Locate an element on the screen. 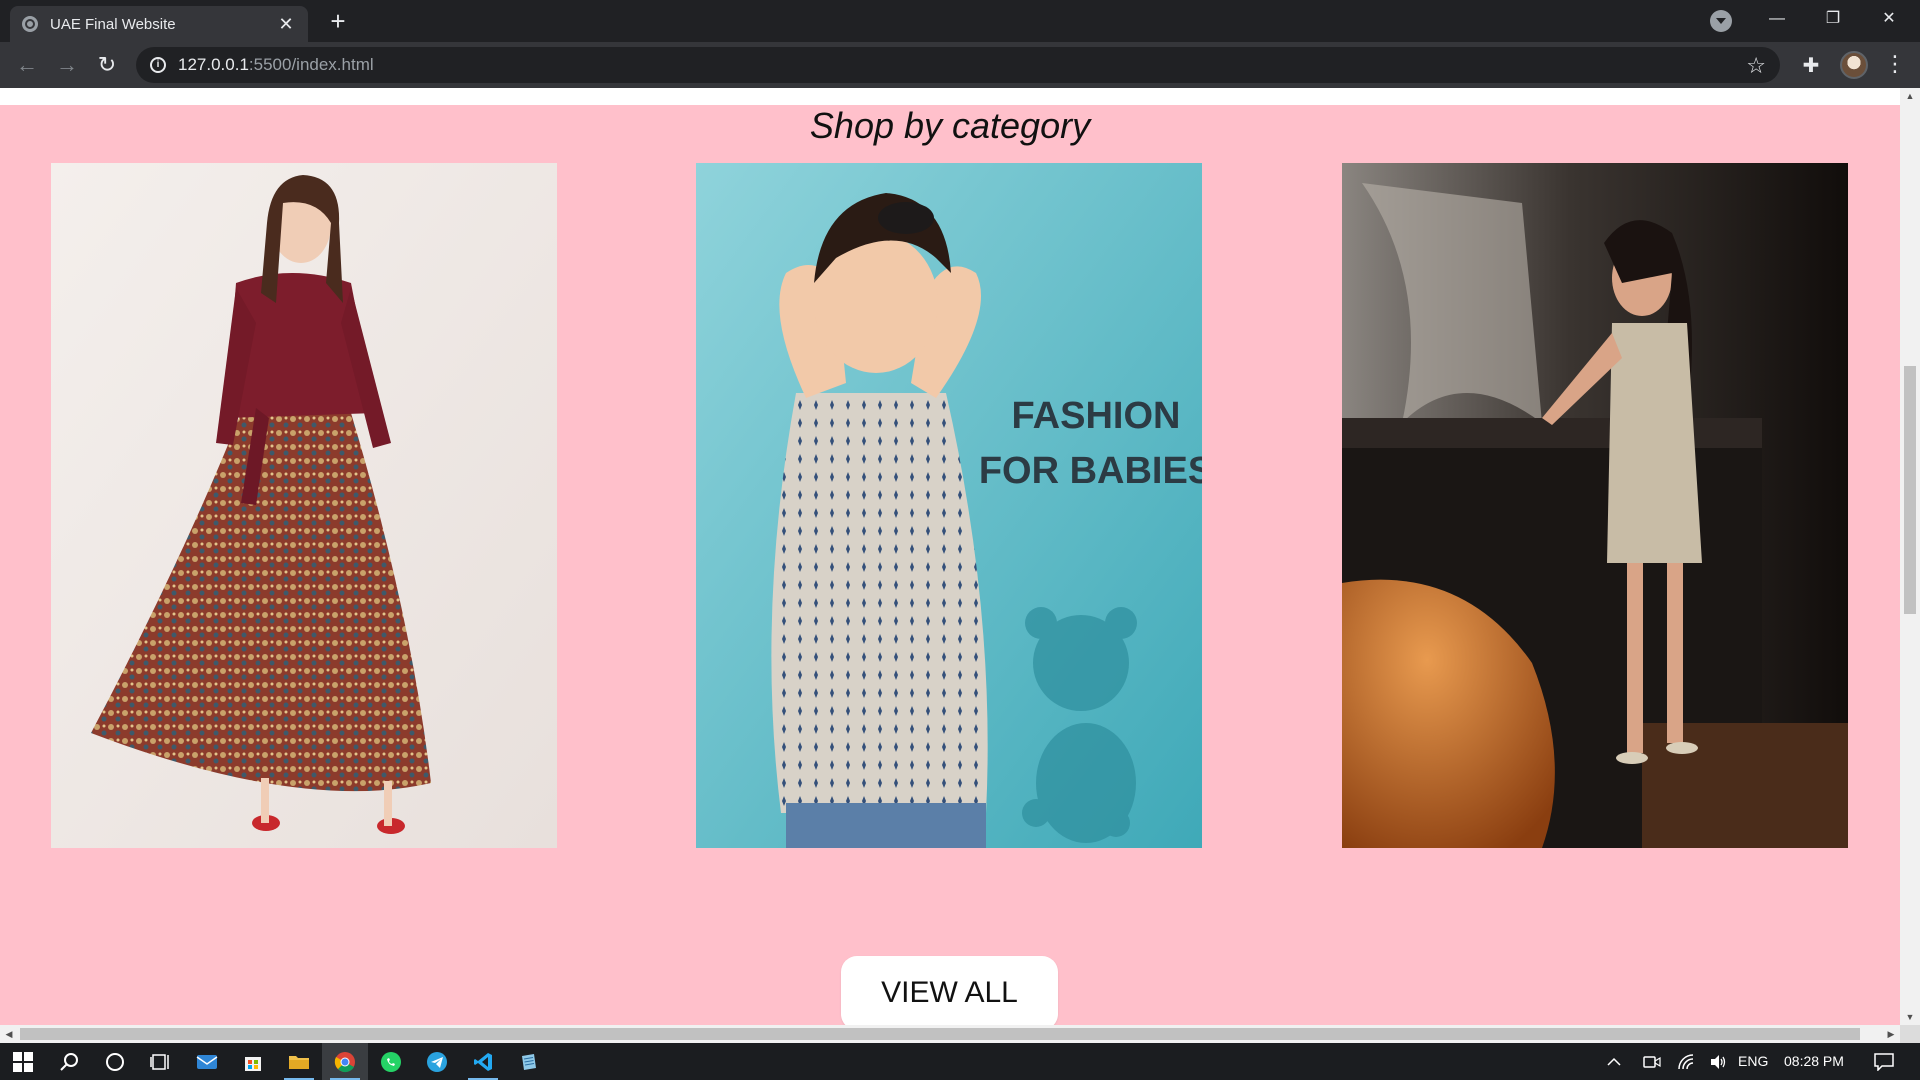 The width and height of the screenshot is (1920, 1080). browser-tab: UAE Final Website ✕ is located at coordinates (159, 24).